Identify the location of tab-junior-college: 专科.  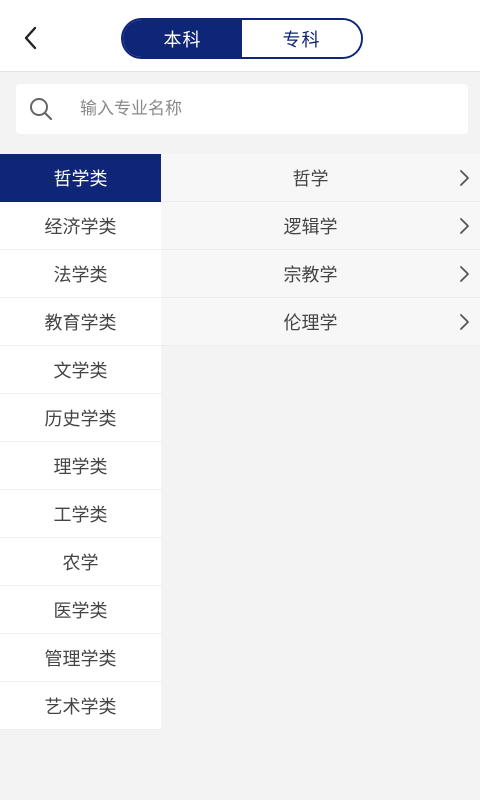
(301, 38).